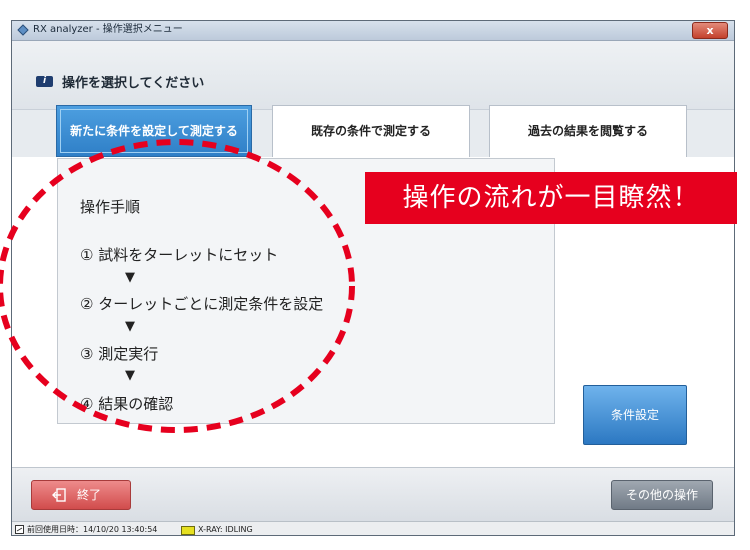 The image size is (750, 550). Describe the element at coordinates (188, 530) in the screenshot. I see `xray-status-led` at that location.